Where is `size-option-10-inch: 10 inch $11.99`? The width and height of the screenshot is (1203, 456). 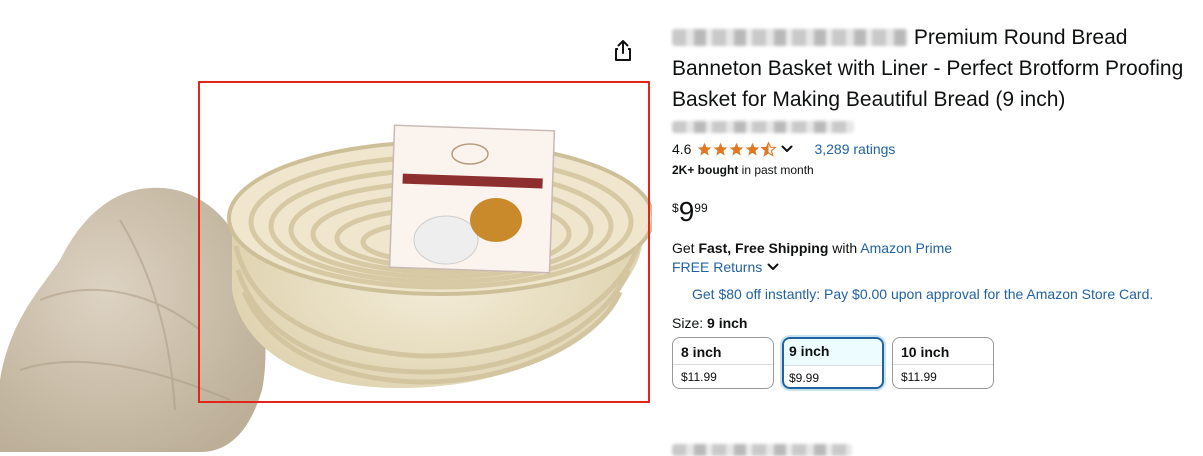
size-option-10-inch: 10 inch $11.99 is located at coordinates (943, 363).